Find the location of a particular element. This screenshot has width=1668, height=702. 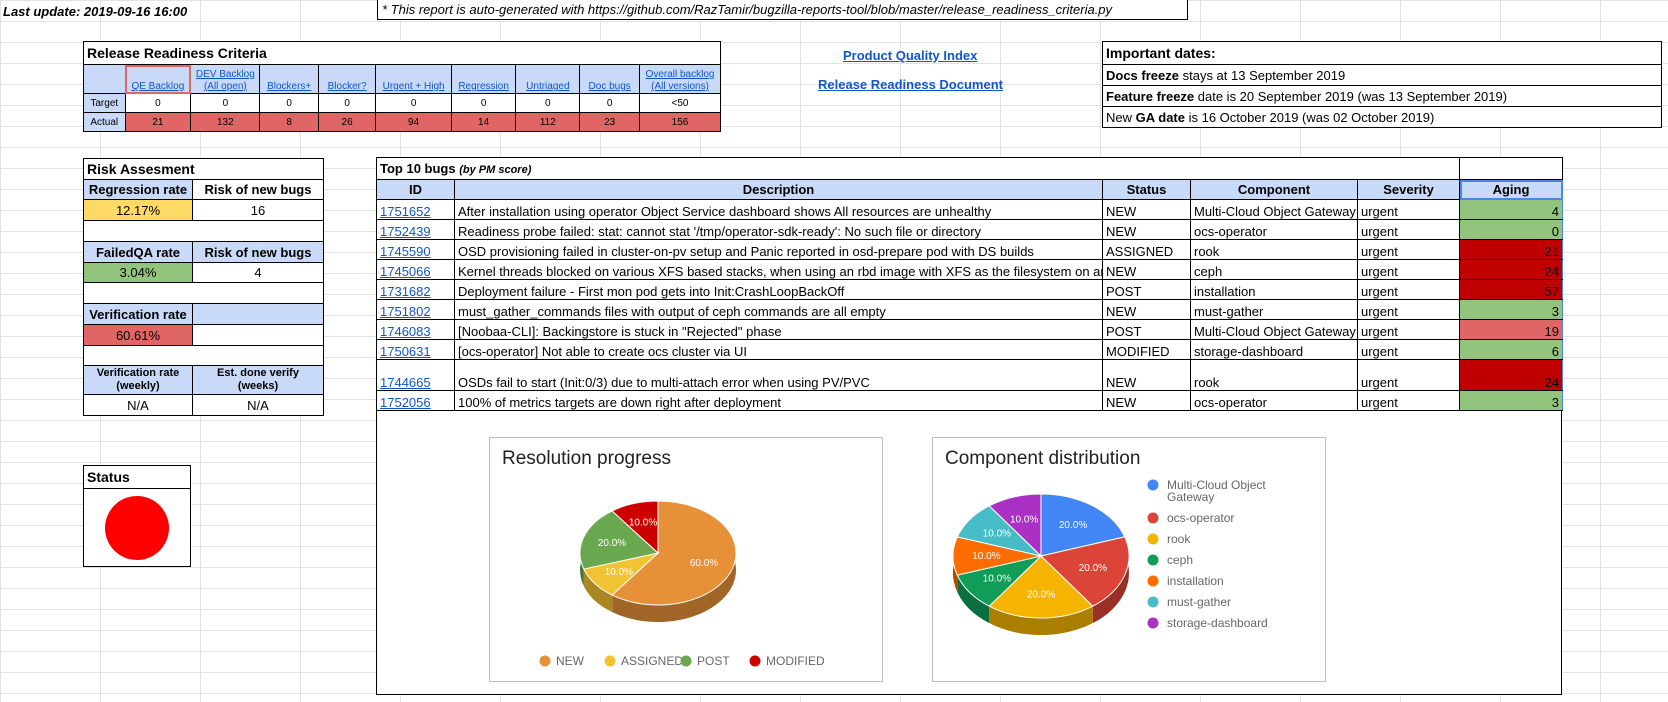

bugs-column-header: Severity is located at coordinates (1408, 189).